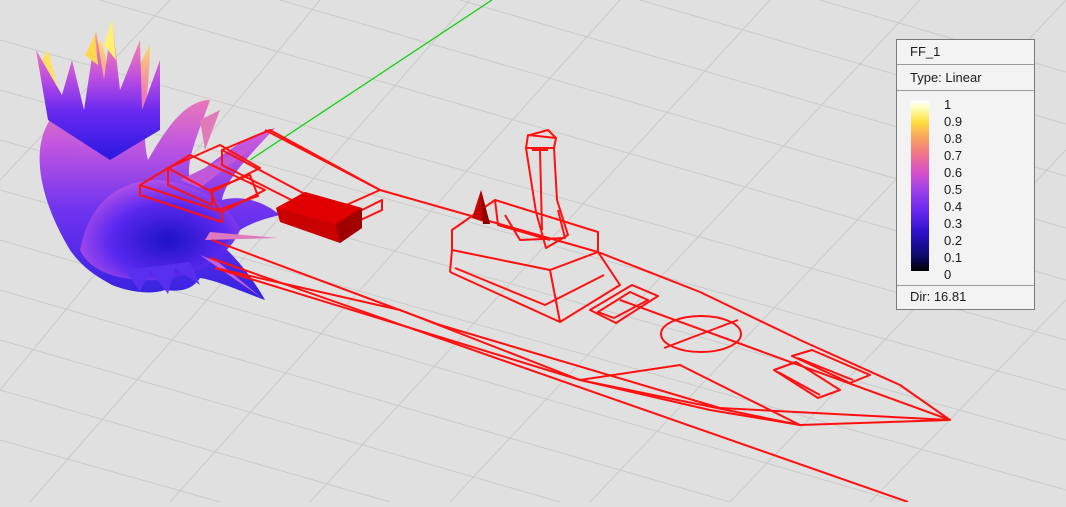 The image size is (1066, 507). I want to click on legend-name: FF_1, so click(965, 52).